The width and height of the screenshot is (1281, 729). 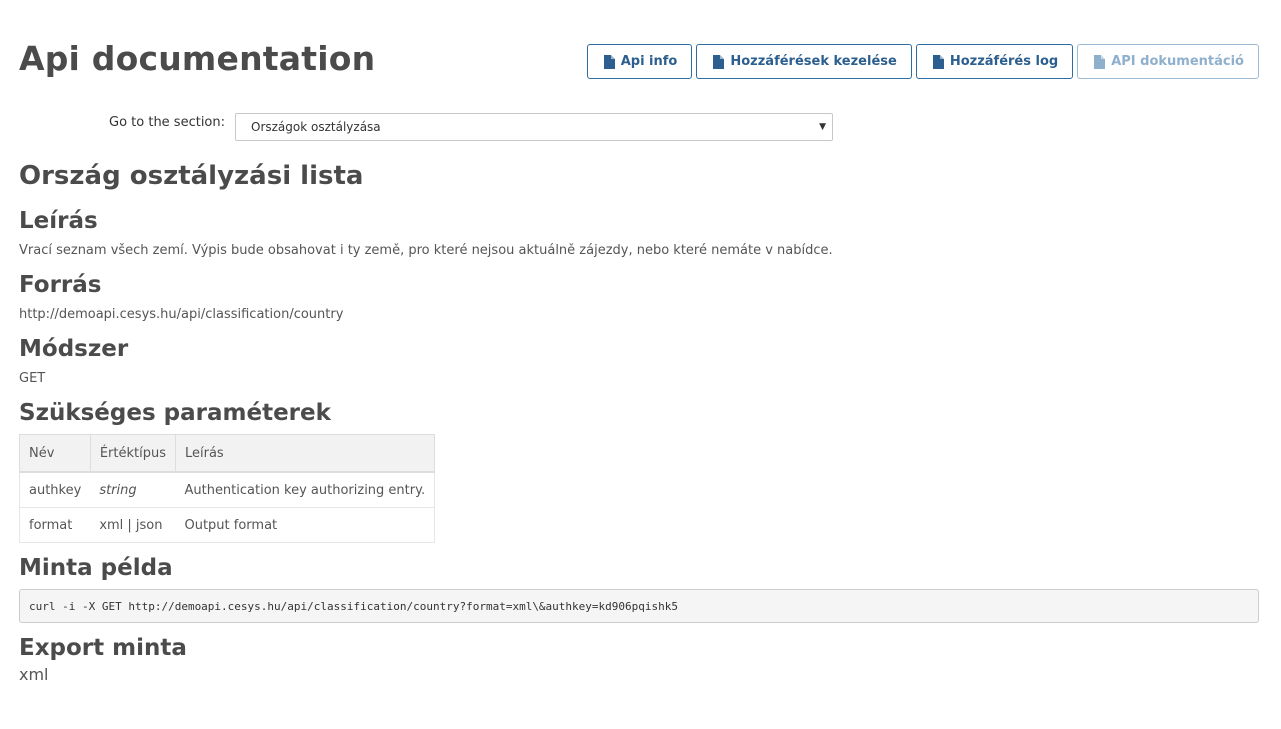 What do you see at coordinates (55, 453) in the screenshot?
I see `column-header-name: Név` at bounding box center [55, 453].